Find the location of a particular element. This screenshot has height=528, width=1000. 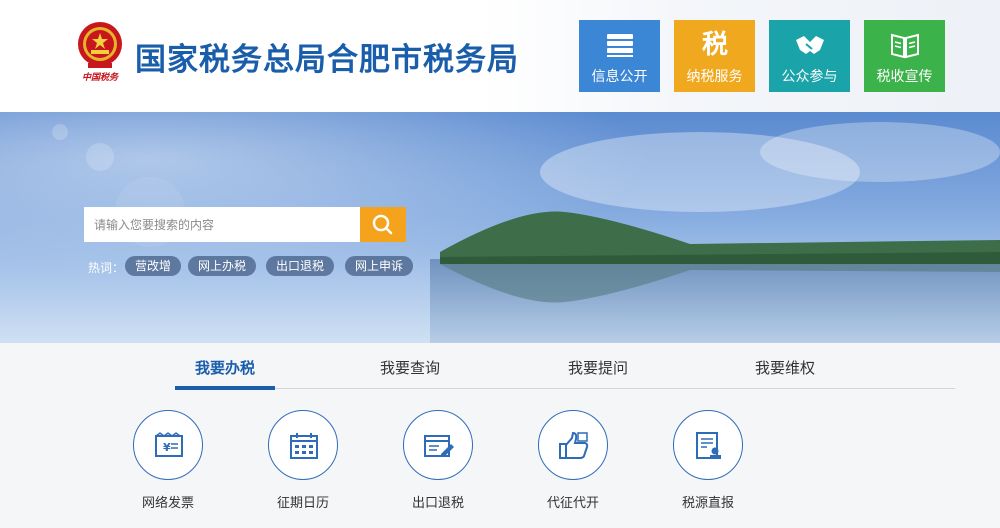

service-agency-issuance: 代征代开 is located at coordinates (573, 465).